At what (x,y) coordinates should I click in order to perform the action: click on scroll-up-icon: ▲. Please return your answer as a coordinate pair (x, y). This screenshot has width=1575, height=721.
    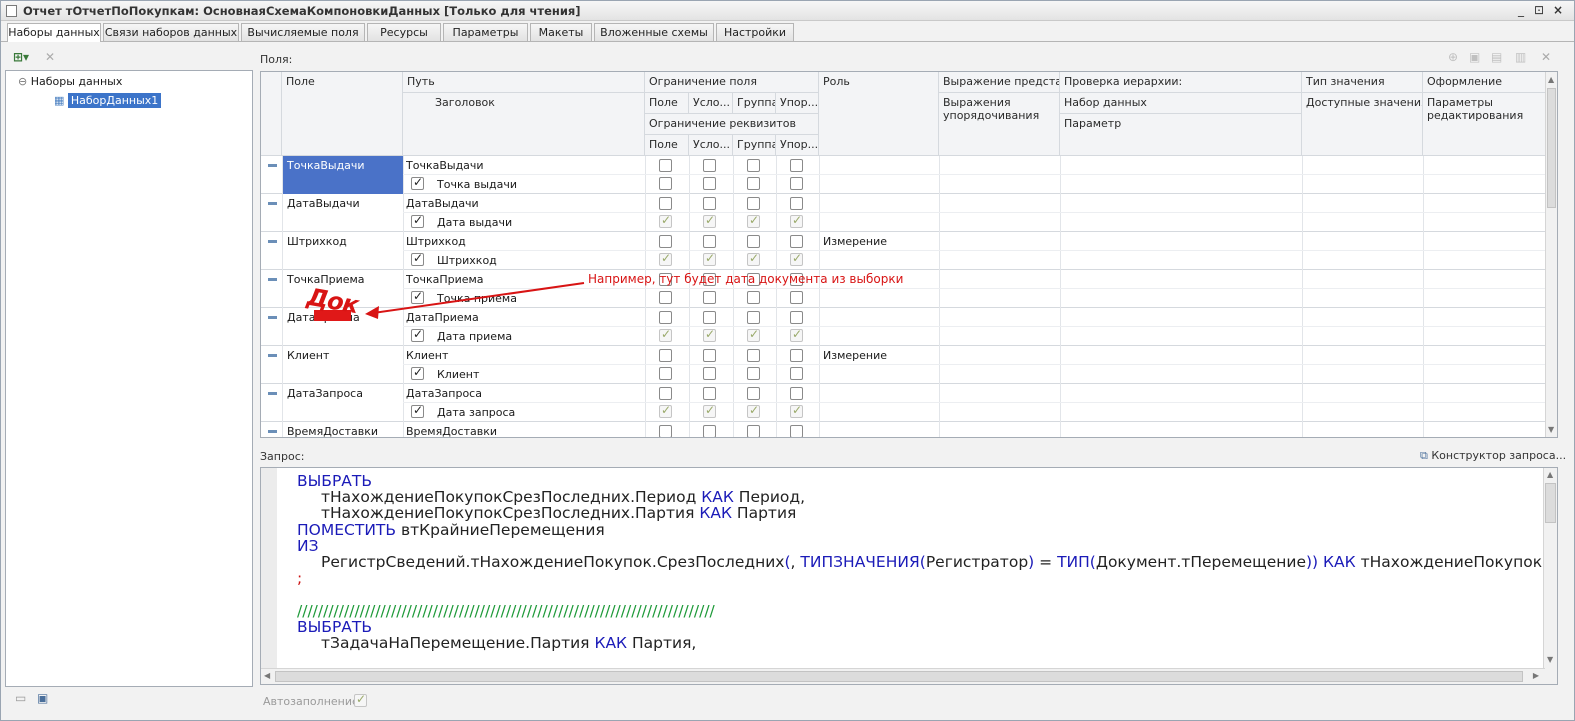
    Looking at the image, I should click on (1551, 79).